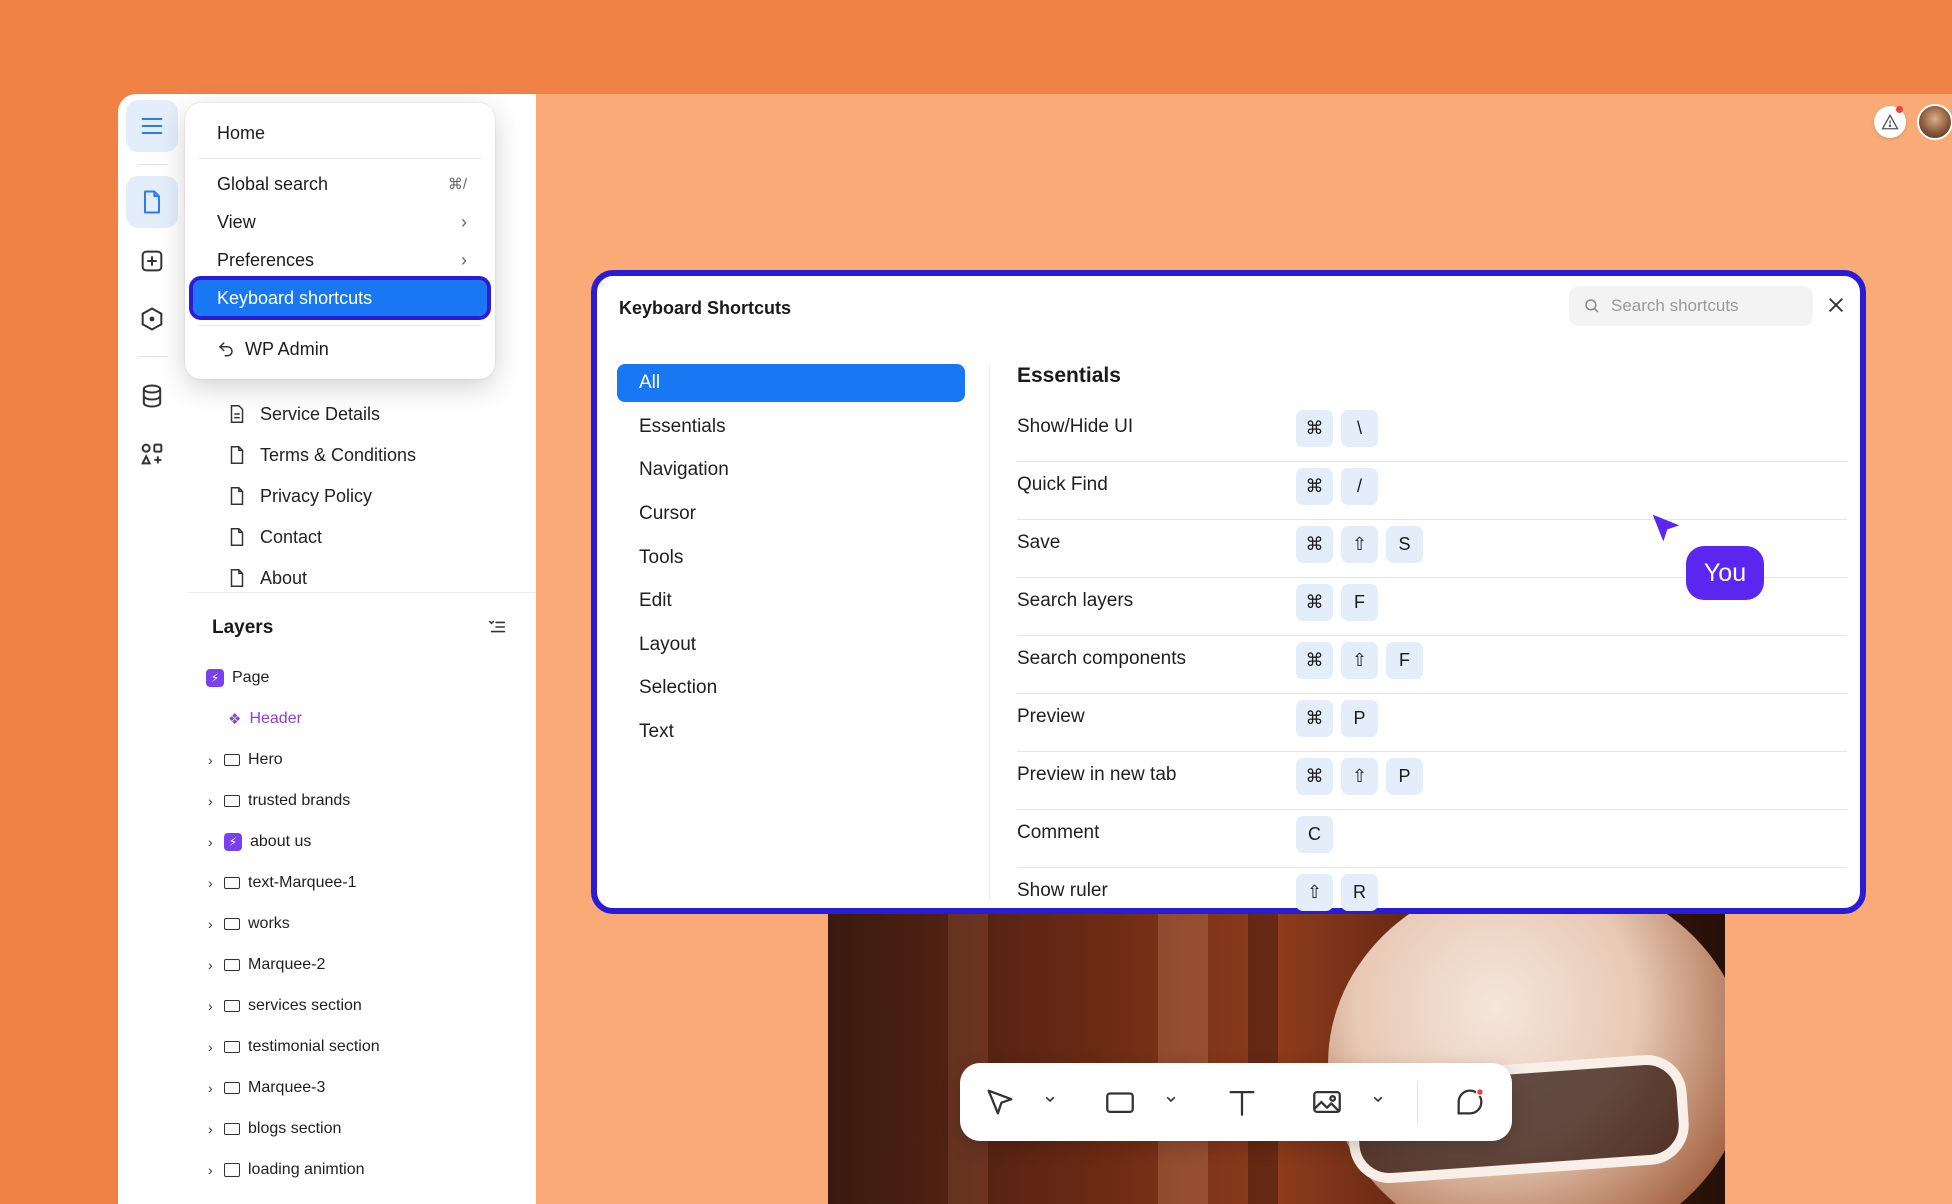 The width and height of the screenshot is (1952, 1204). Describe the element at coordinates (274, 1129) in the screenshot. I see `layer-row-blogs-section: › blogs section` at that location.